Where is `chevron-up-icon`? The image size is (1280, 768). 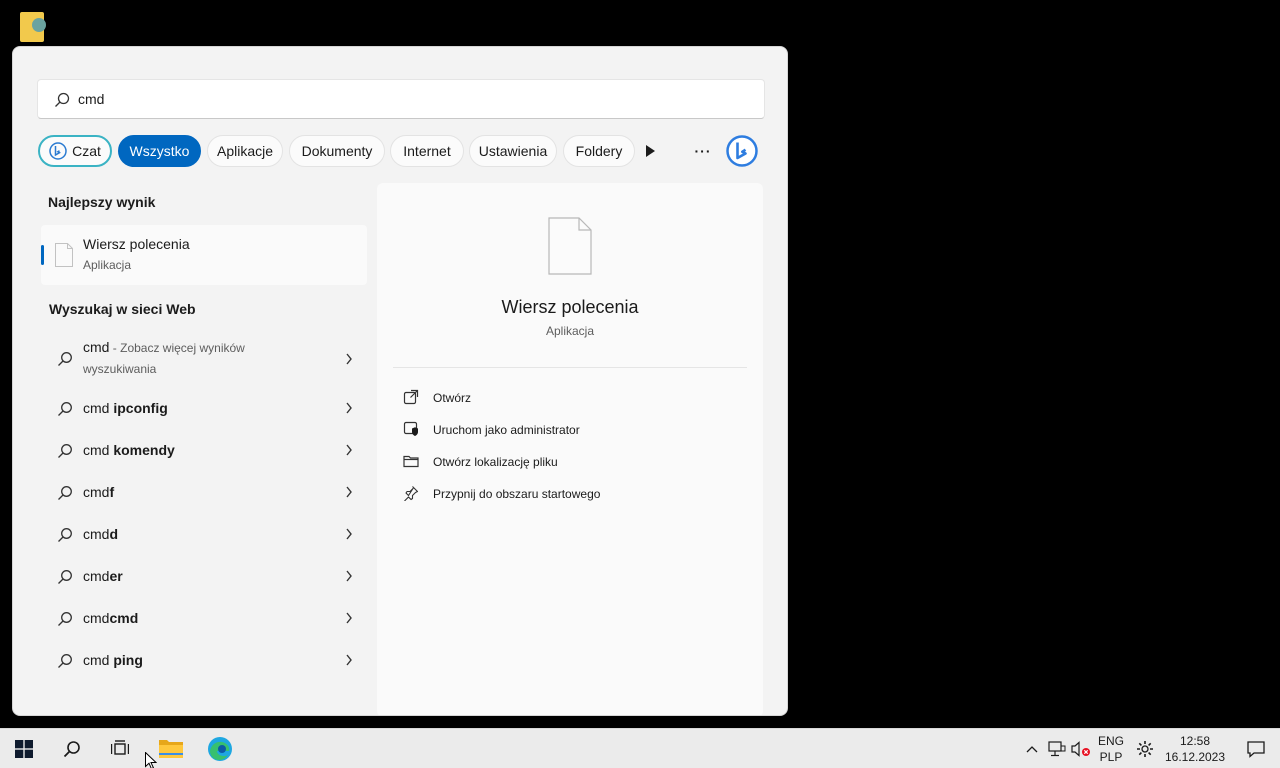 chevron-up-icon is located at coordinates (1032, 749).